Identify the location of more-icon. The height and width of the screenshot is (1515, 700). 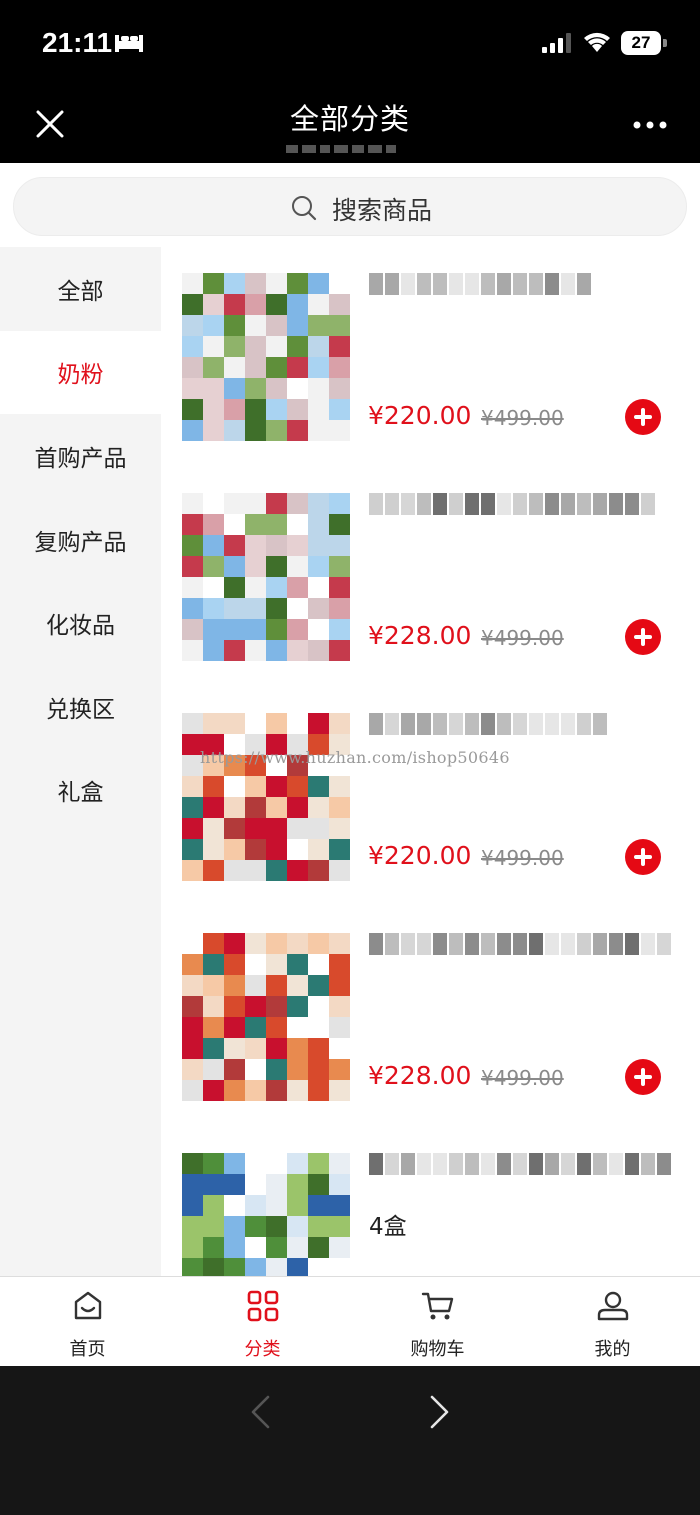
(650, 125).